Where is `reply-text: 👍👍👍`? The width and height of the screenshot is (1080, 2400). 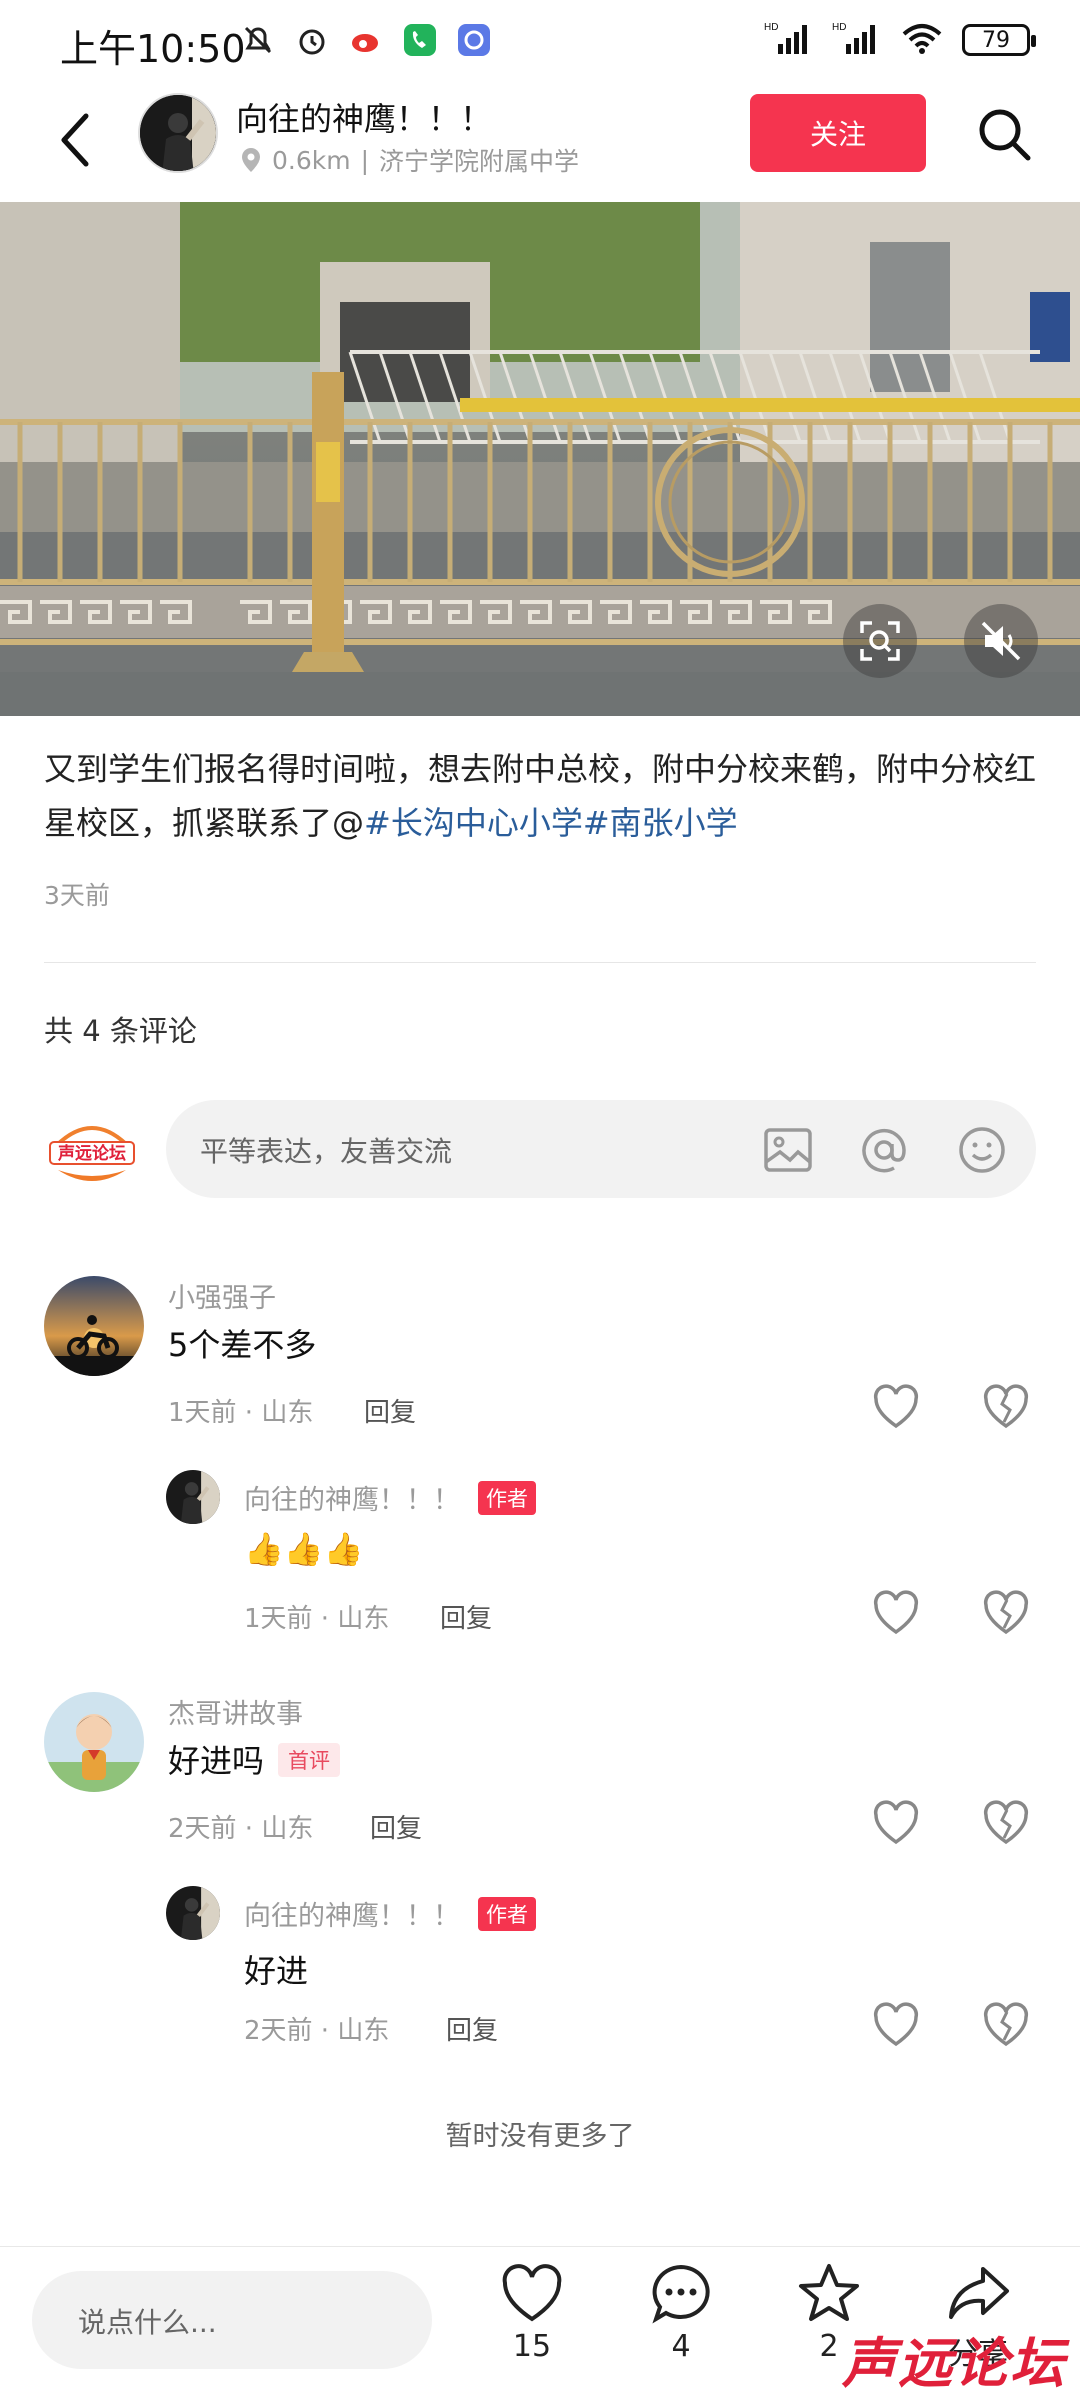
reply-text: 👍👍👍 is located at coordinates (304, 1549).